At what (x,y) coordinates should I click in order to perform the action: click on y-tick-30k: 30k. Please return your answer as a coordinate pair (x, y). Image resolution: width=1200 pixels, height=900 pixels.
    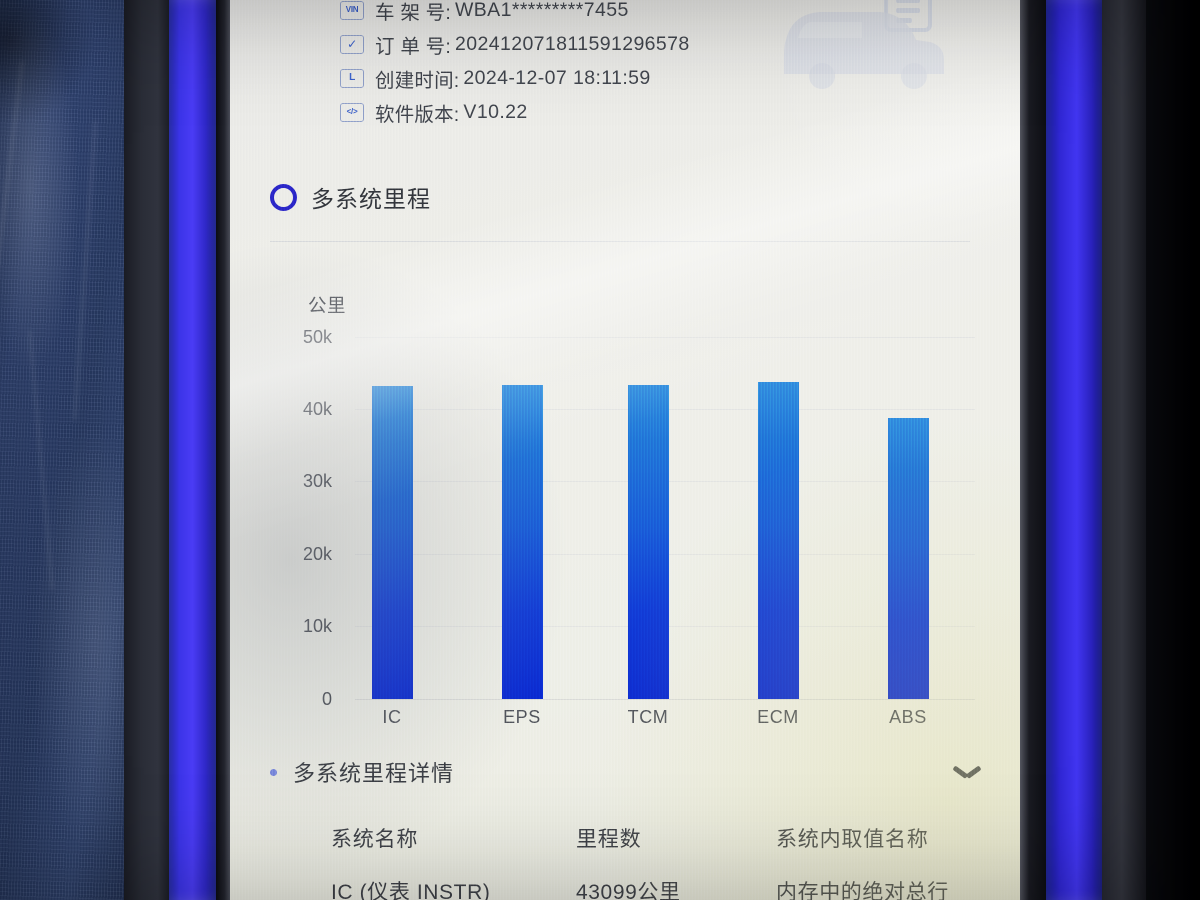
    Looking at the image, I should click on (317, 481).